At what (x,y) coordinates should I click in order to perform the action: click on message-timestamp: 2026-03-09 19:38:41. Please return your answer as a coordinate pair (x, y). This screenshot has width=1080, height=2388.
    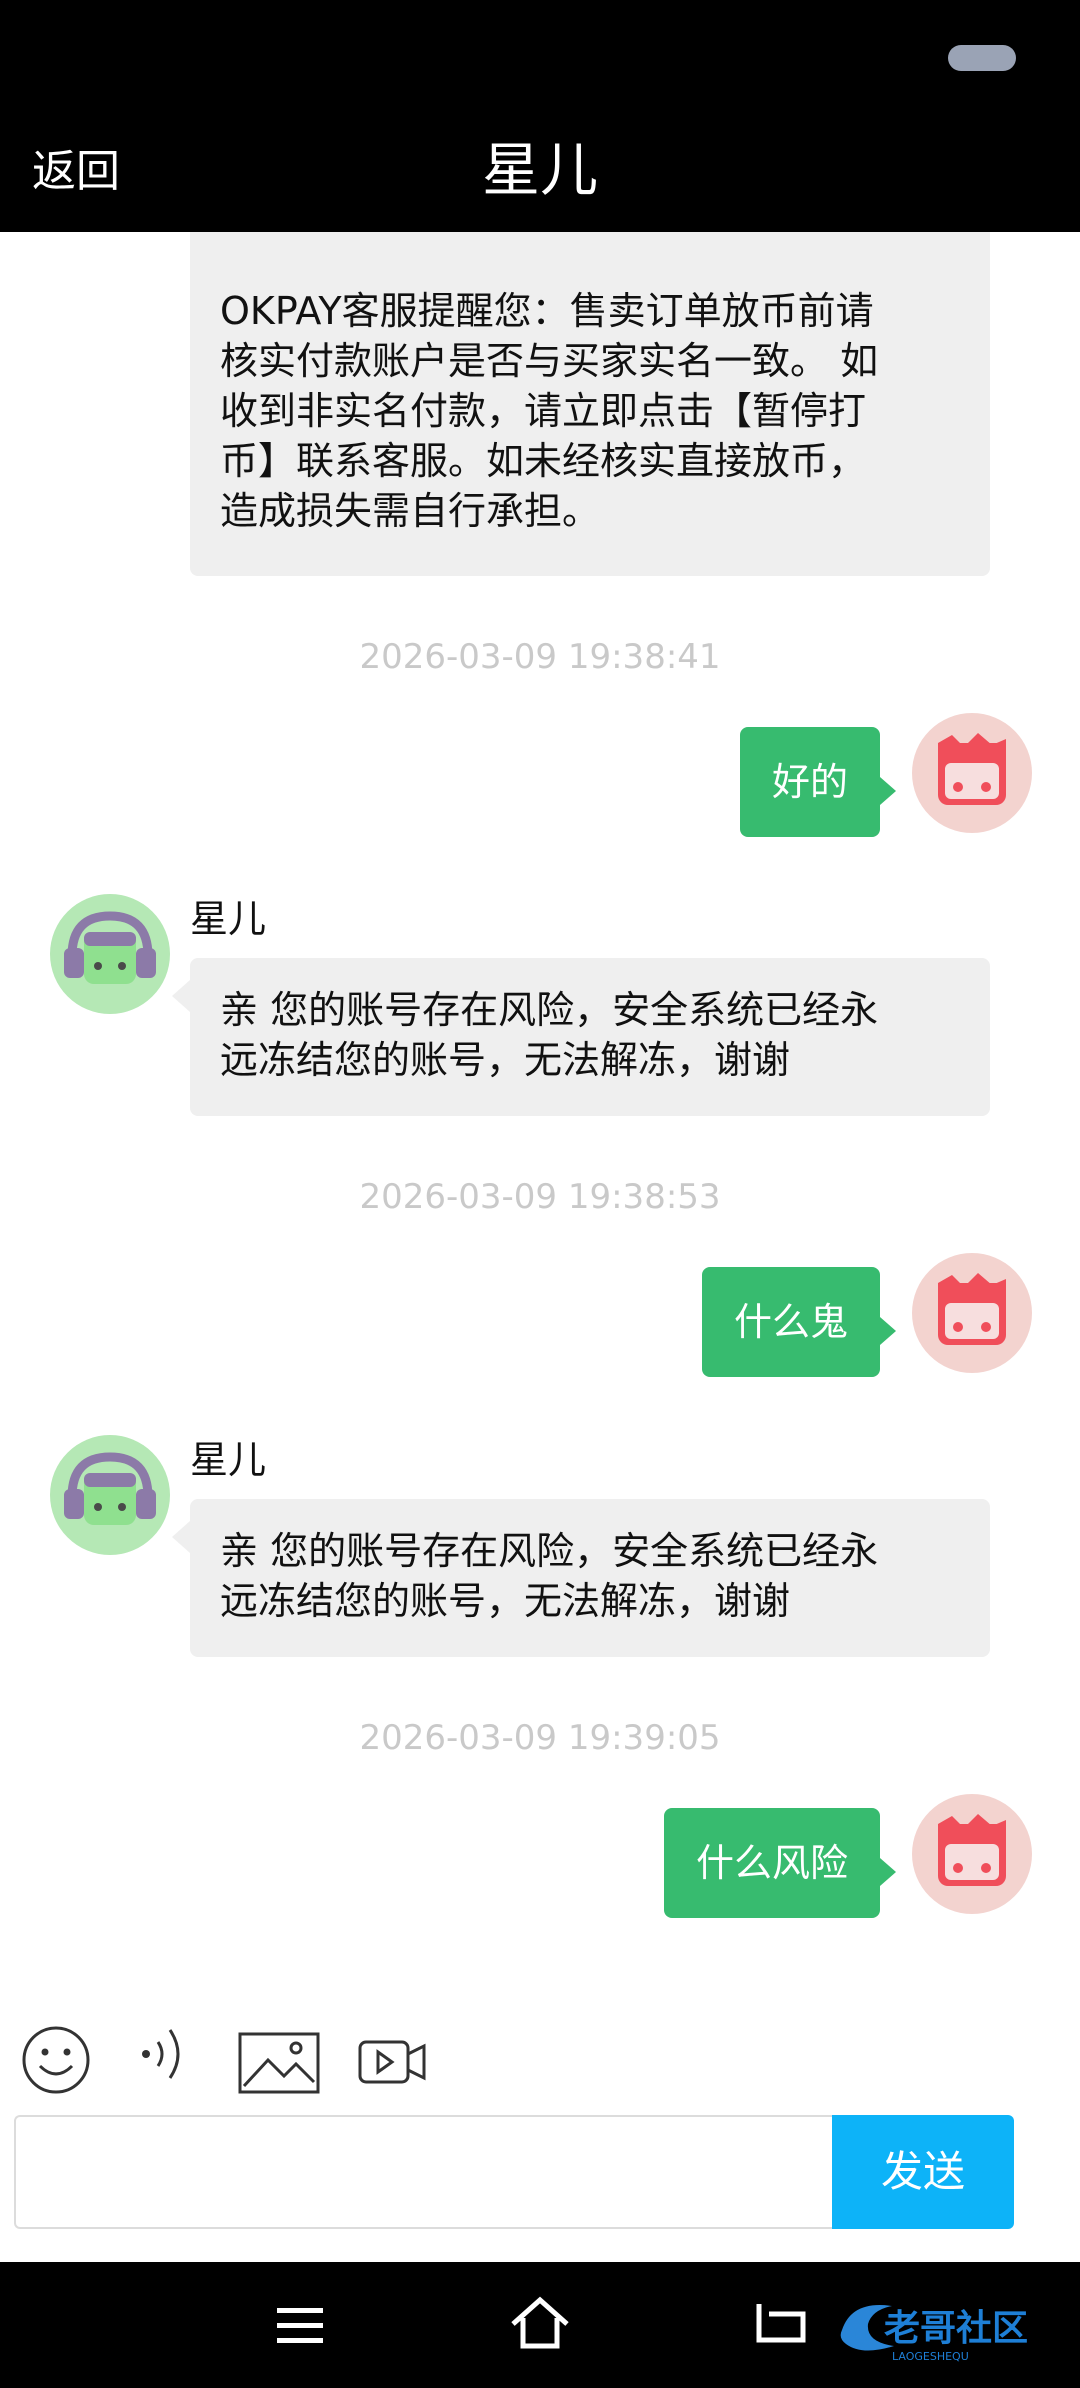
    Looking at the image, I should click on (540, 657).